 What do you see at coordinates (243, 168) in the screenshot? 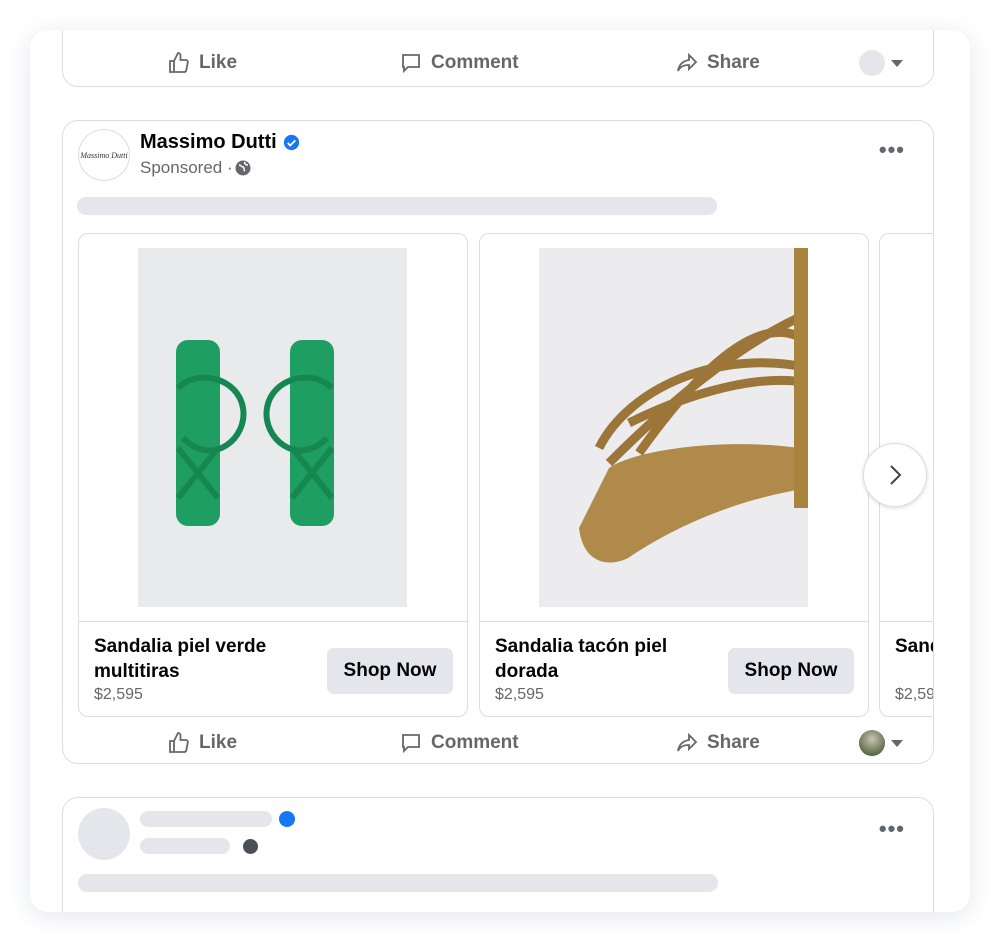
I see `globe-icon` at bounding box center [243, 168].